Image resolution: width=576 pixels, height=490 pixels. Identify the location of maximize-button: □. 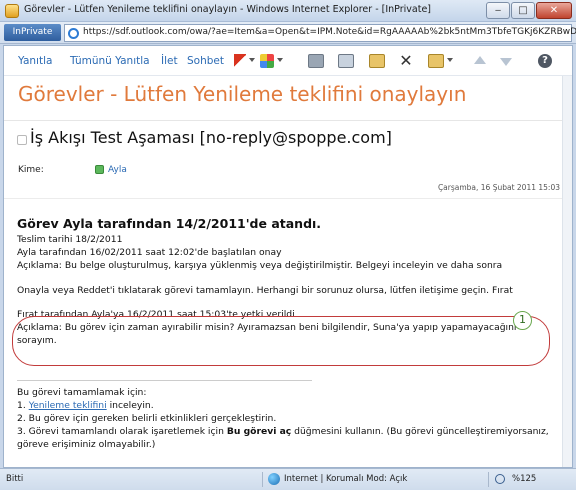
(523, 10).